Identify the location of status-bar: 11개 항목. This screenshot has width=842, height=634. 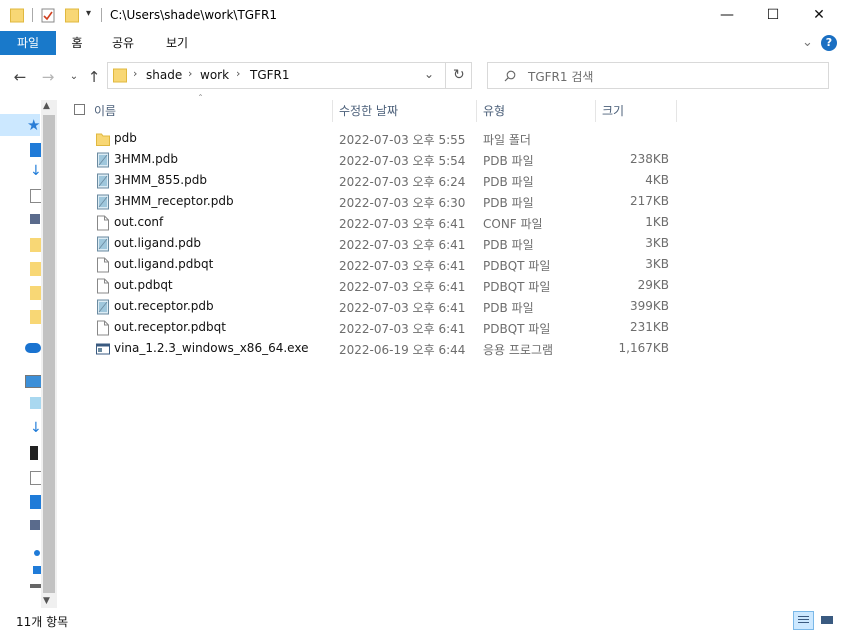
(421, 621).